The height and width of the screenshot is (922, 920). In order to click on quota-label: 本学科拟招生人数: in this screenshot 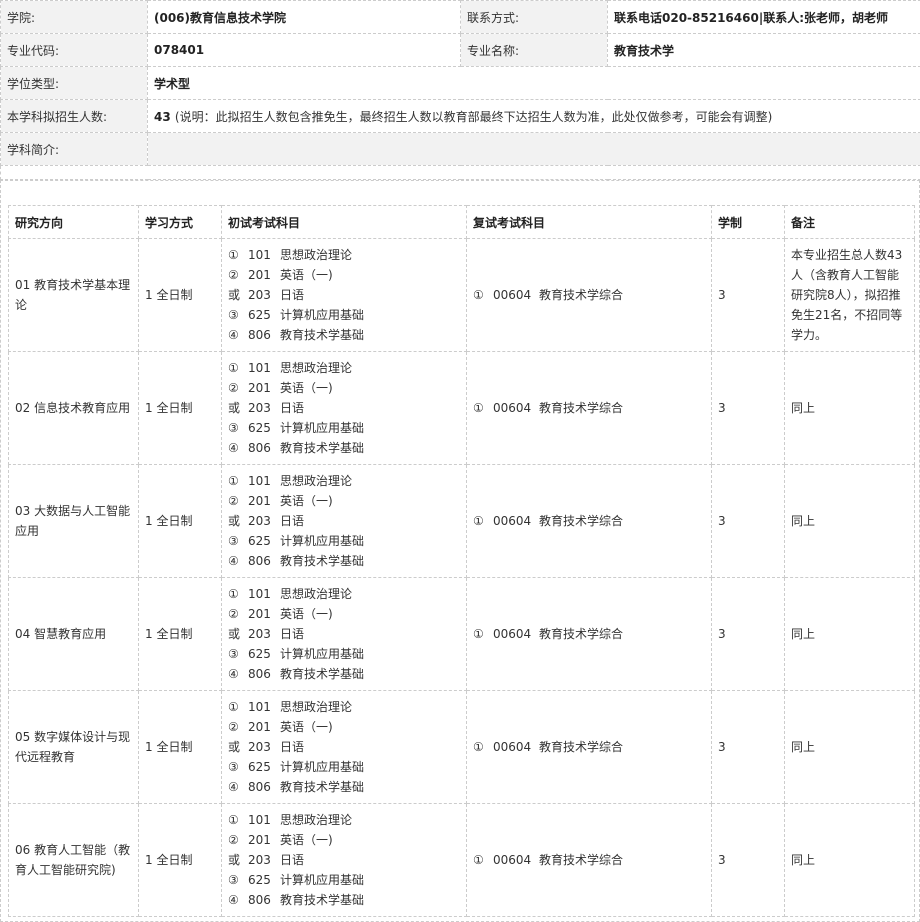, I will do `click(74, 116)`.